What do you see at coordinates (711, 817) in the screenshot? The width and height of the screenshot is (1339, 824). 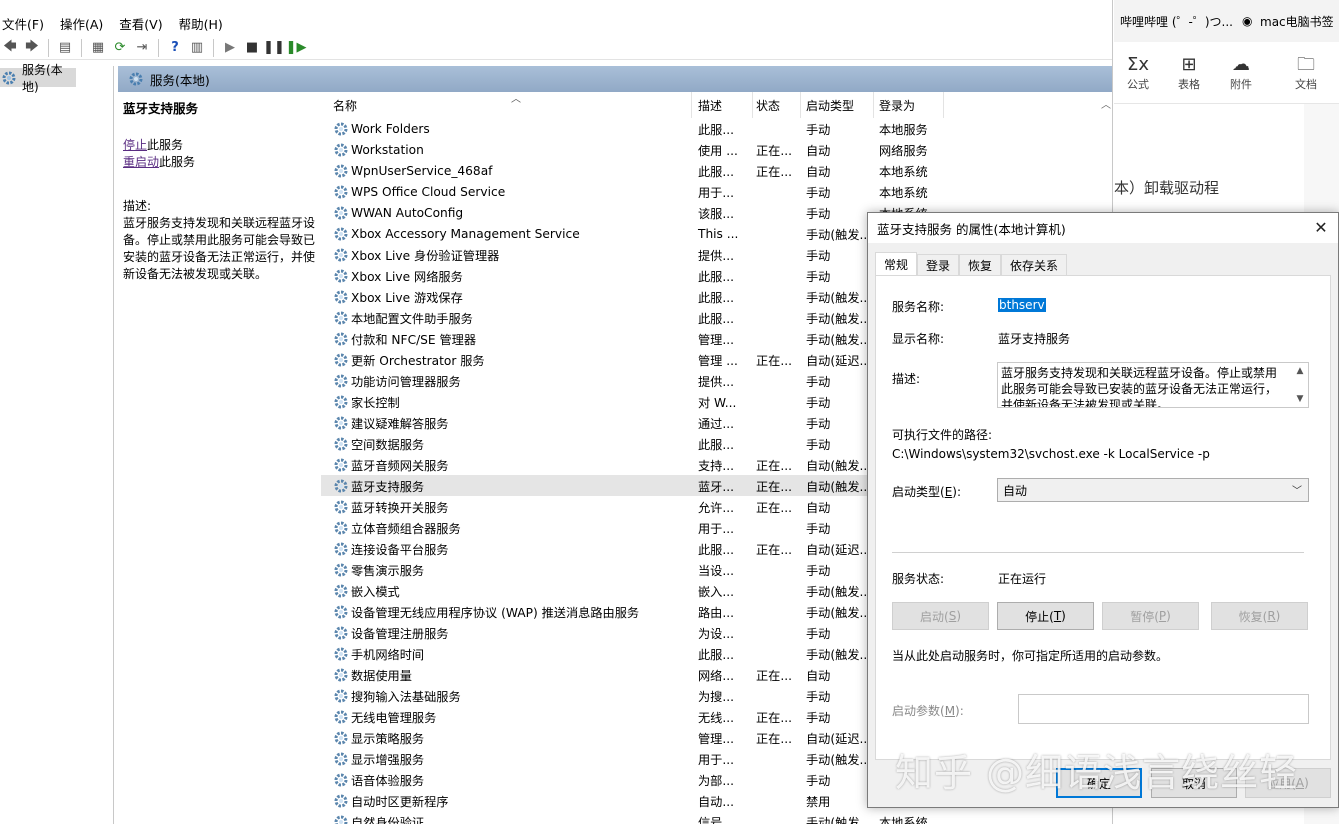 I see `service-row: 自然身份验证 信号... 手动(触发... 本地系统` at bounding box center [711, 817].